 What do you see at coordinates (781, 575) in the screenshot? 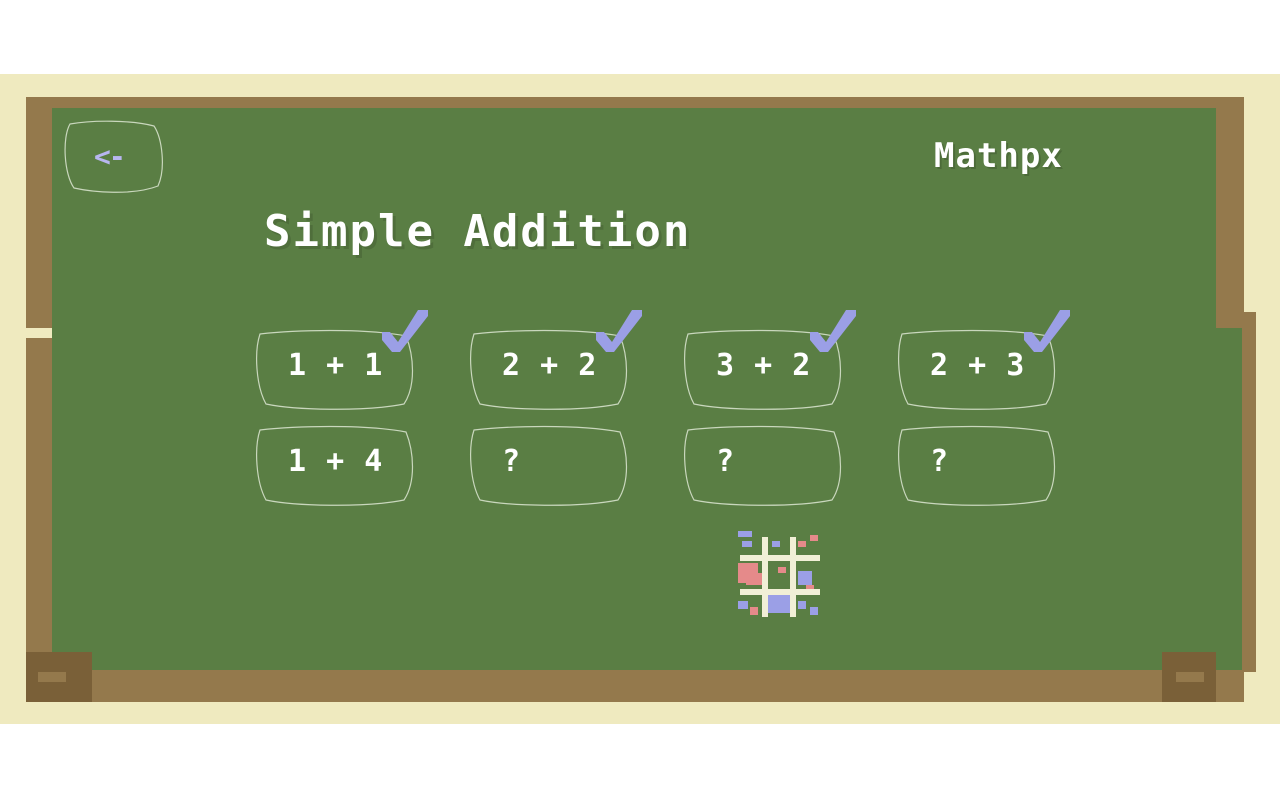
I see `tic-tac-toe-icon` at bounding box center [781, 575].